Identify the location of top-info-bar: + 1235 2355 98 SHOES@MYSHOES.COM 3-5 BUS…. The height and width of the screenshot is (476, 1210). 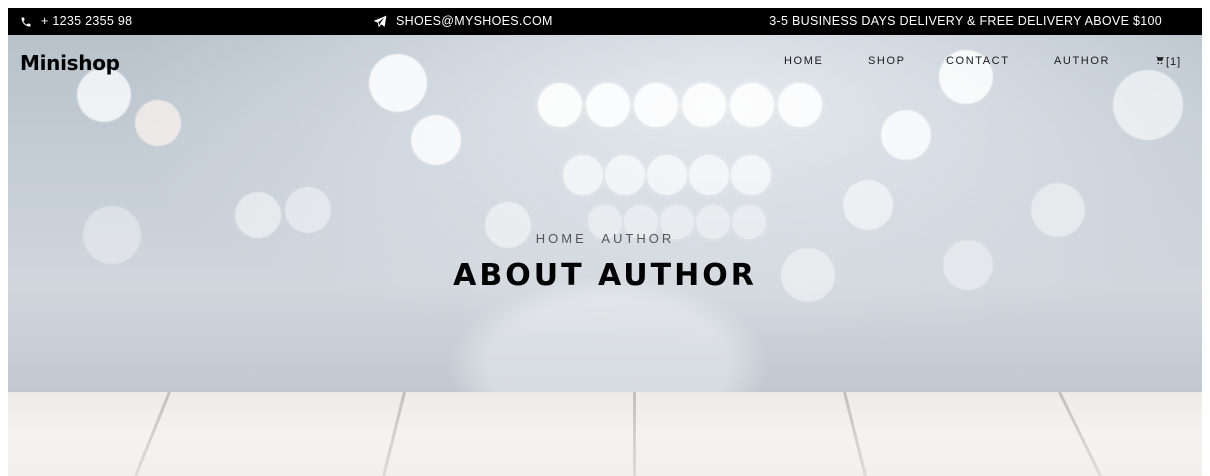
(605, 21).